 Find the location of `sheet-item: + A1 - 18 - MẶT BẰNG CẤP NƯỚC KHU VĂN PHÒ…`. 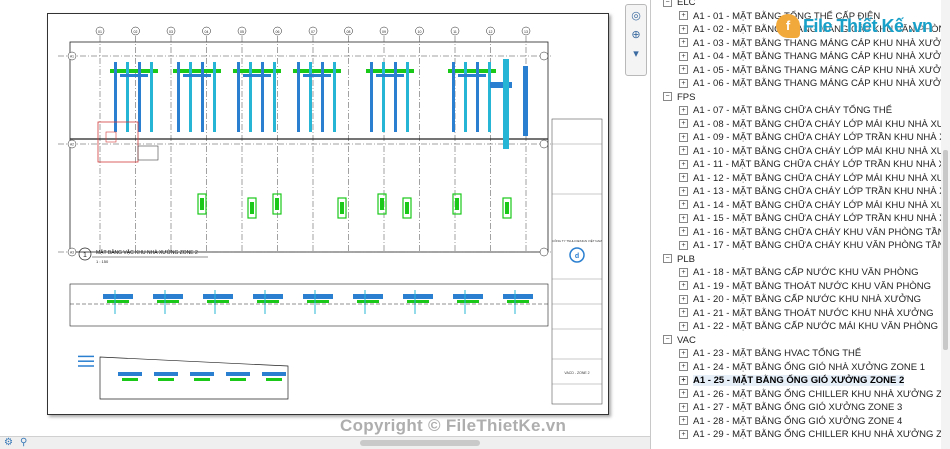

sheet-item: + A1 - 18 - MẶT BẰNG CẤP NƯỚC KHU VĂN PHÒ… is located at coordinates (796, 273).